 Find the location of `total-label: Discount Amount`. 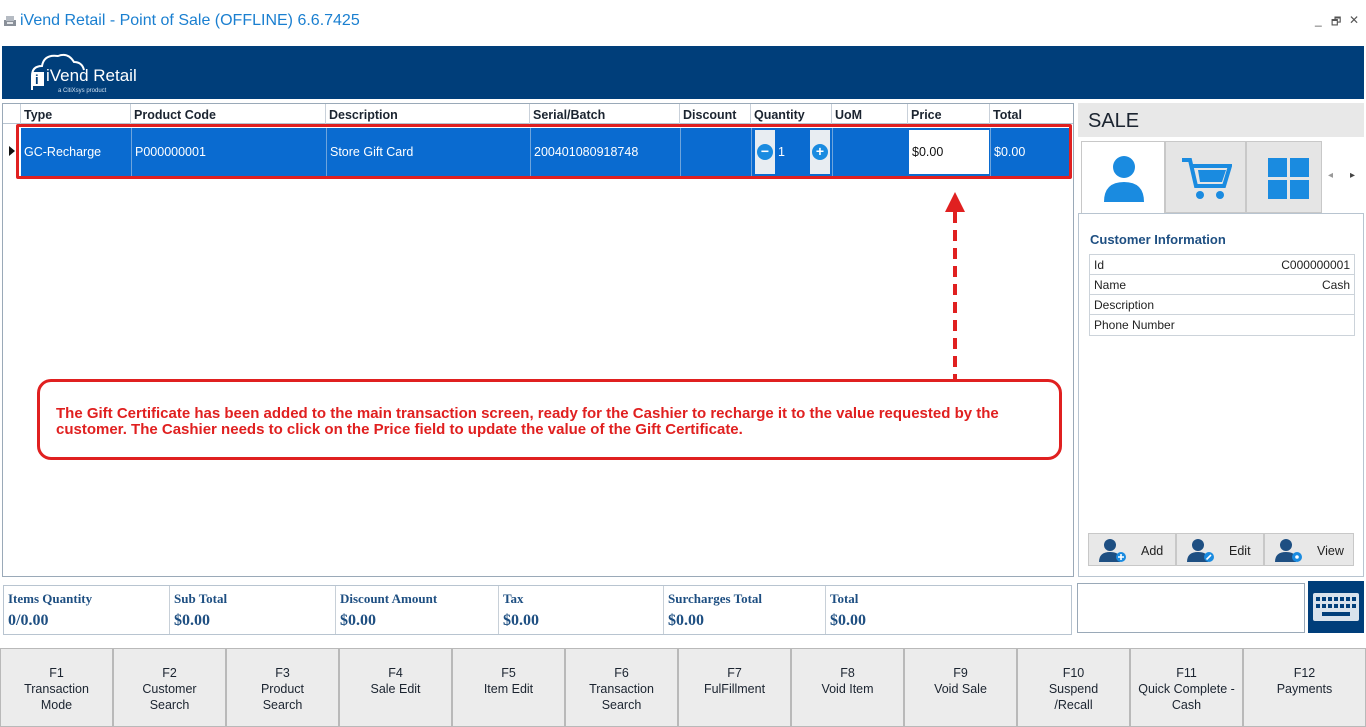

total-label: Discount Amount is located at coordinates (389, 598).